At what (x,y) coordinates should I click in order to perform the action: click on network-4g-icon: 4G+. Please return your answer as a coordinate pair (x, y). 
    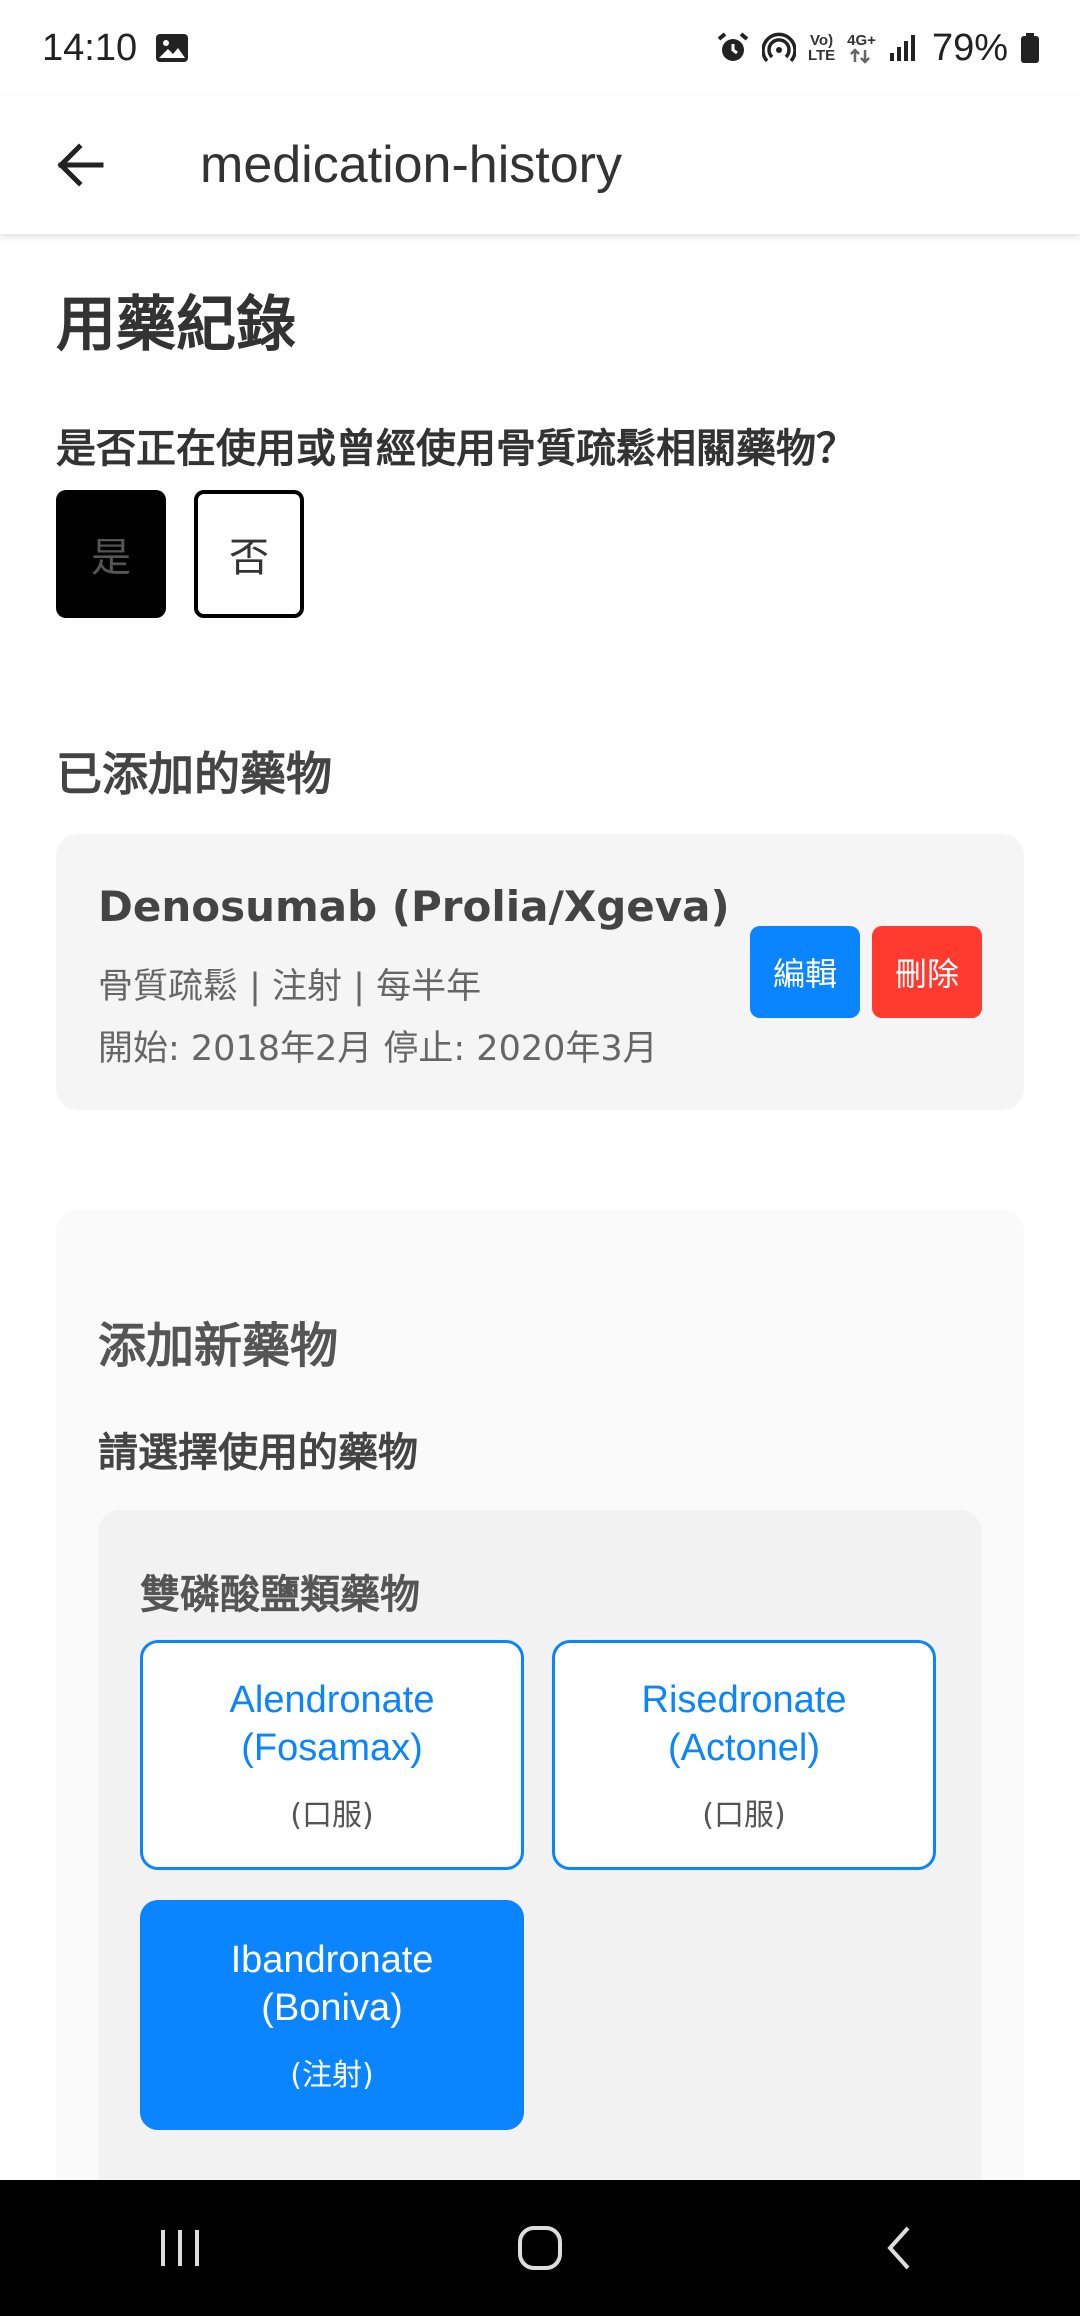
    Looking at the image, I should click on (861, 48).